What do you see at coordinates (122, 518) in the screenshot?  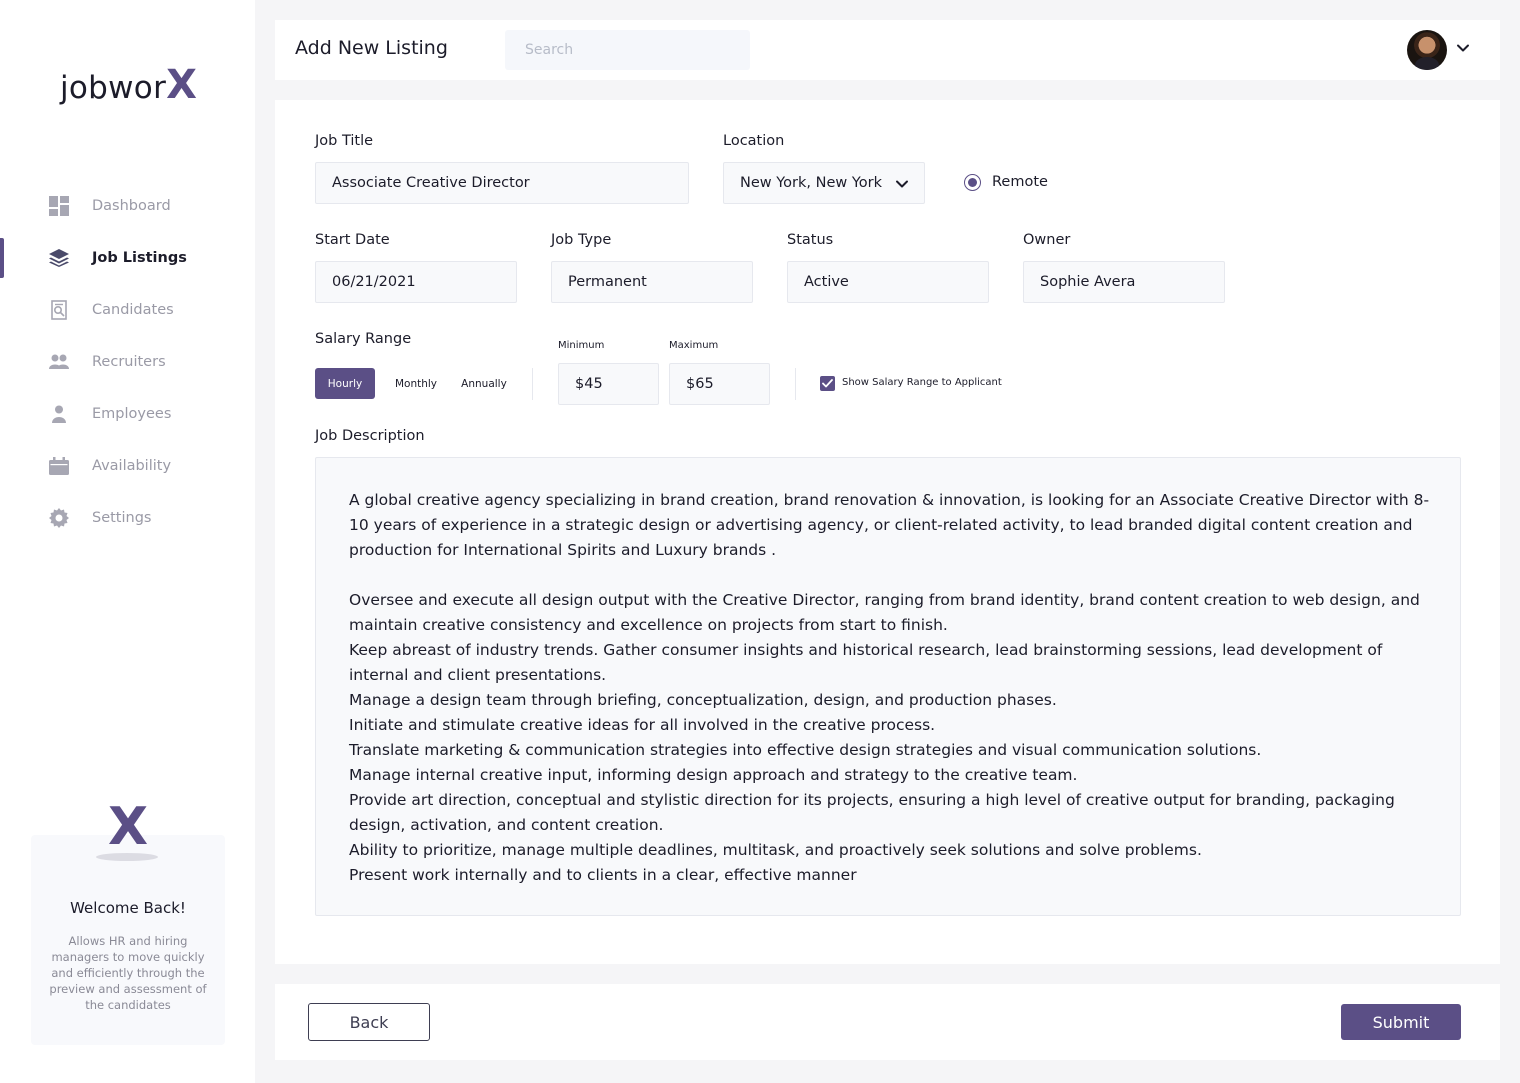 I see `sidebar-item-label: Settings` at bounding box center [122, 518].